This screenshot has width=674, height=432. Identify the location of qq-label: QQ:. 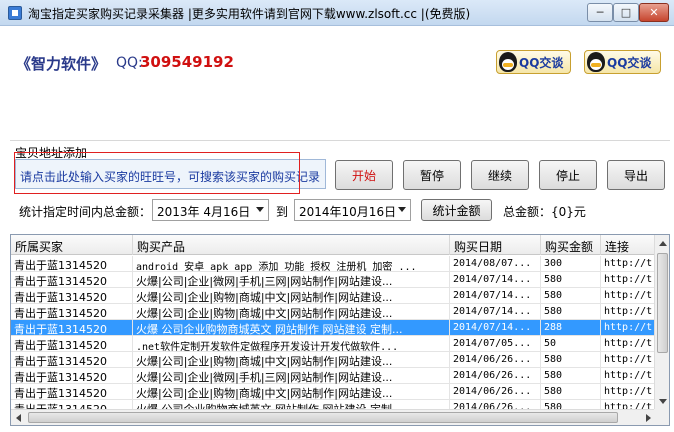
(129, 63).